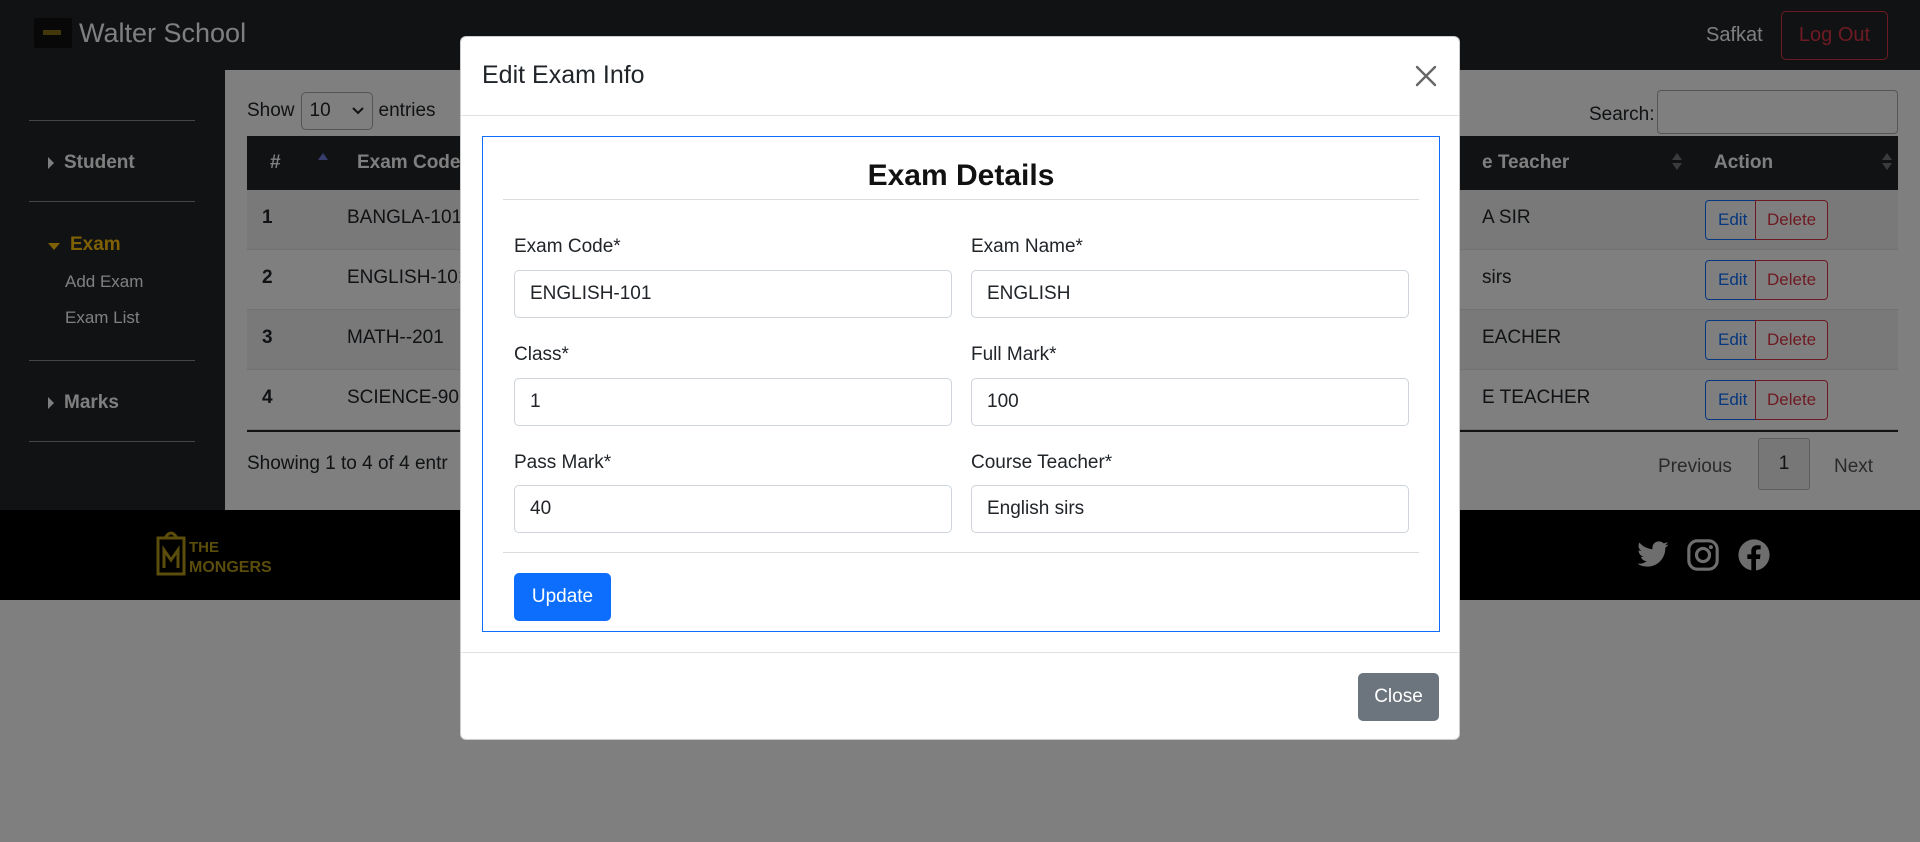  Describe the element at coordinates (1190, 294) in the screenshot. I see `exam-name-input: ENGLISH` at that location.